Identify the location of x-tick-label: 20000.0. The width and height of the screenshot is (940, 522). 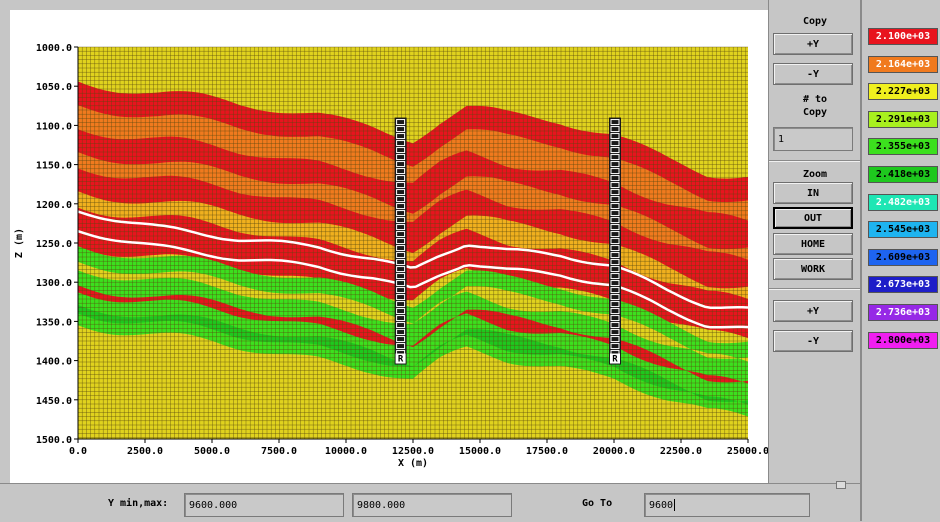
(614, 451).